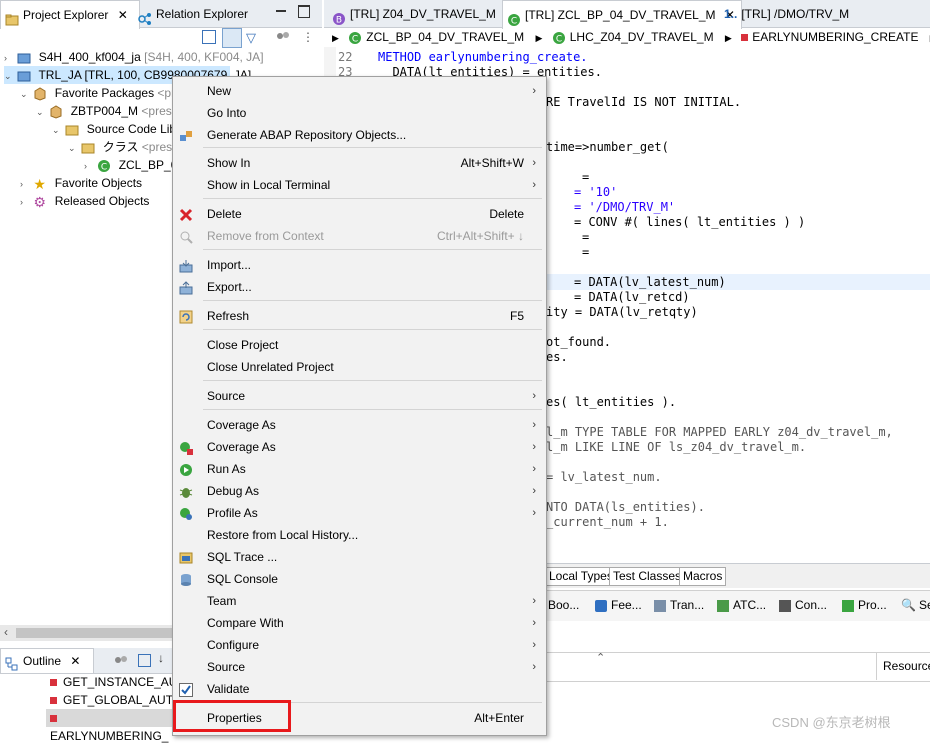 The width and height of the screenshot is (930, 745). I want to click on resource-column-header: Resource, so click(903, 666).